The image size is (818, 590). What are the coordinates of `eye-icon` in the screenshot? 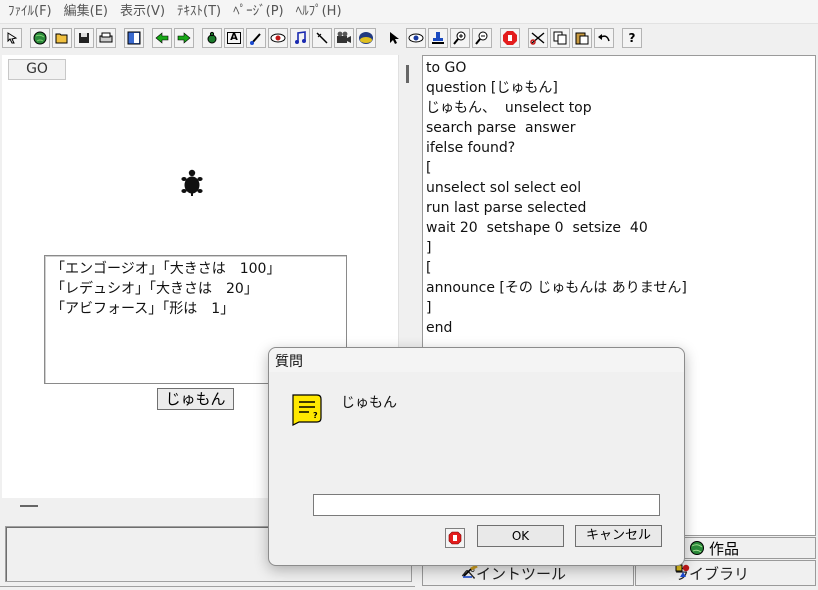 It's located at (416, 38).